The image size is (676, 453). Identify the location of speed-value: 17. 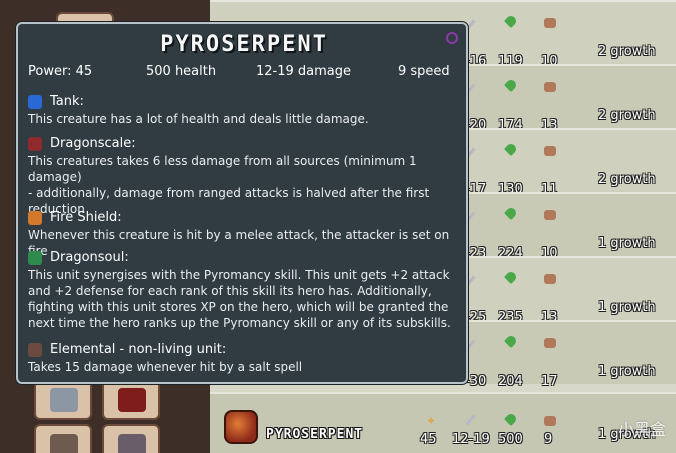
(549, 381).